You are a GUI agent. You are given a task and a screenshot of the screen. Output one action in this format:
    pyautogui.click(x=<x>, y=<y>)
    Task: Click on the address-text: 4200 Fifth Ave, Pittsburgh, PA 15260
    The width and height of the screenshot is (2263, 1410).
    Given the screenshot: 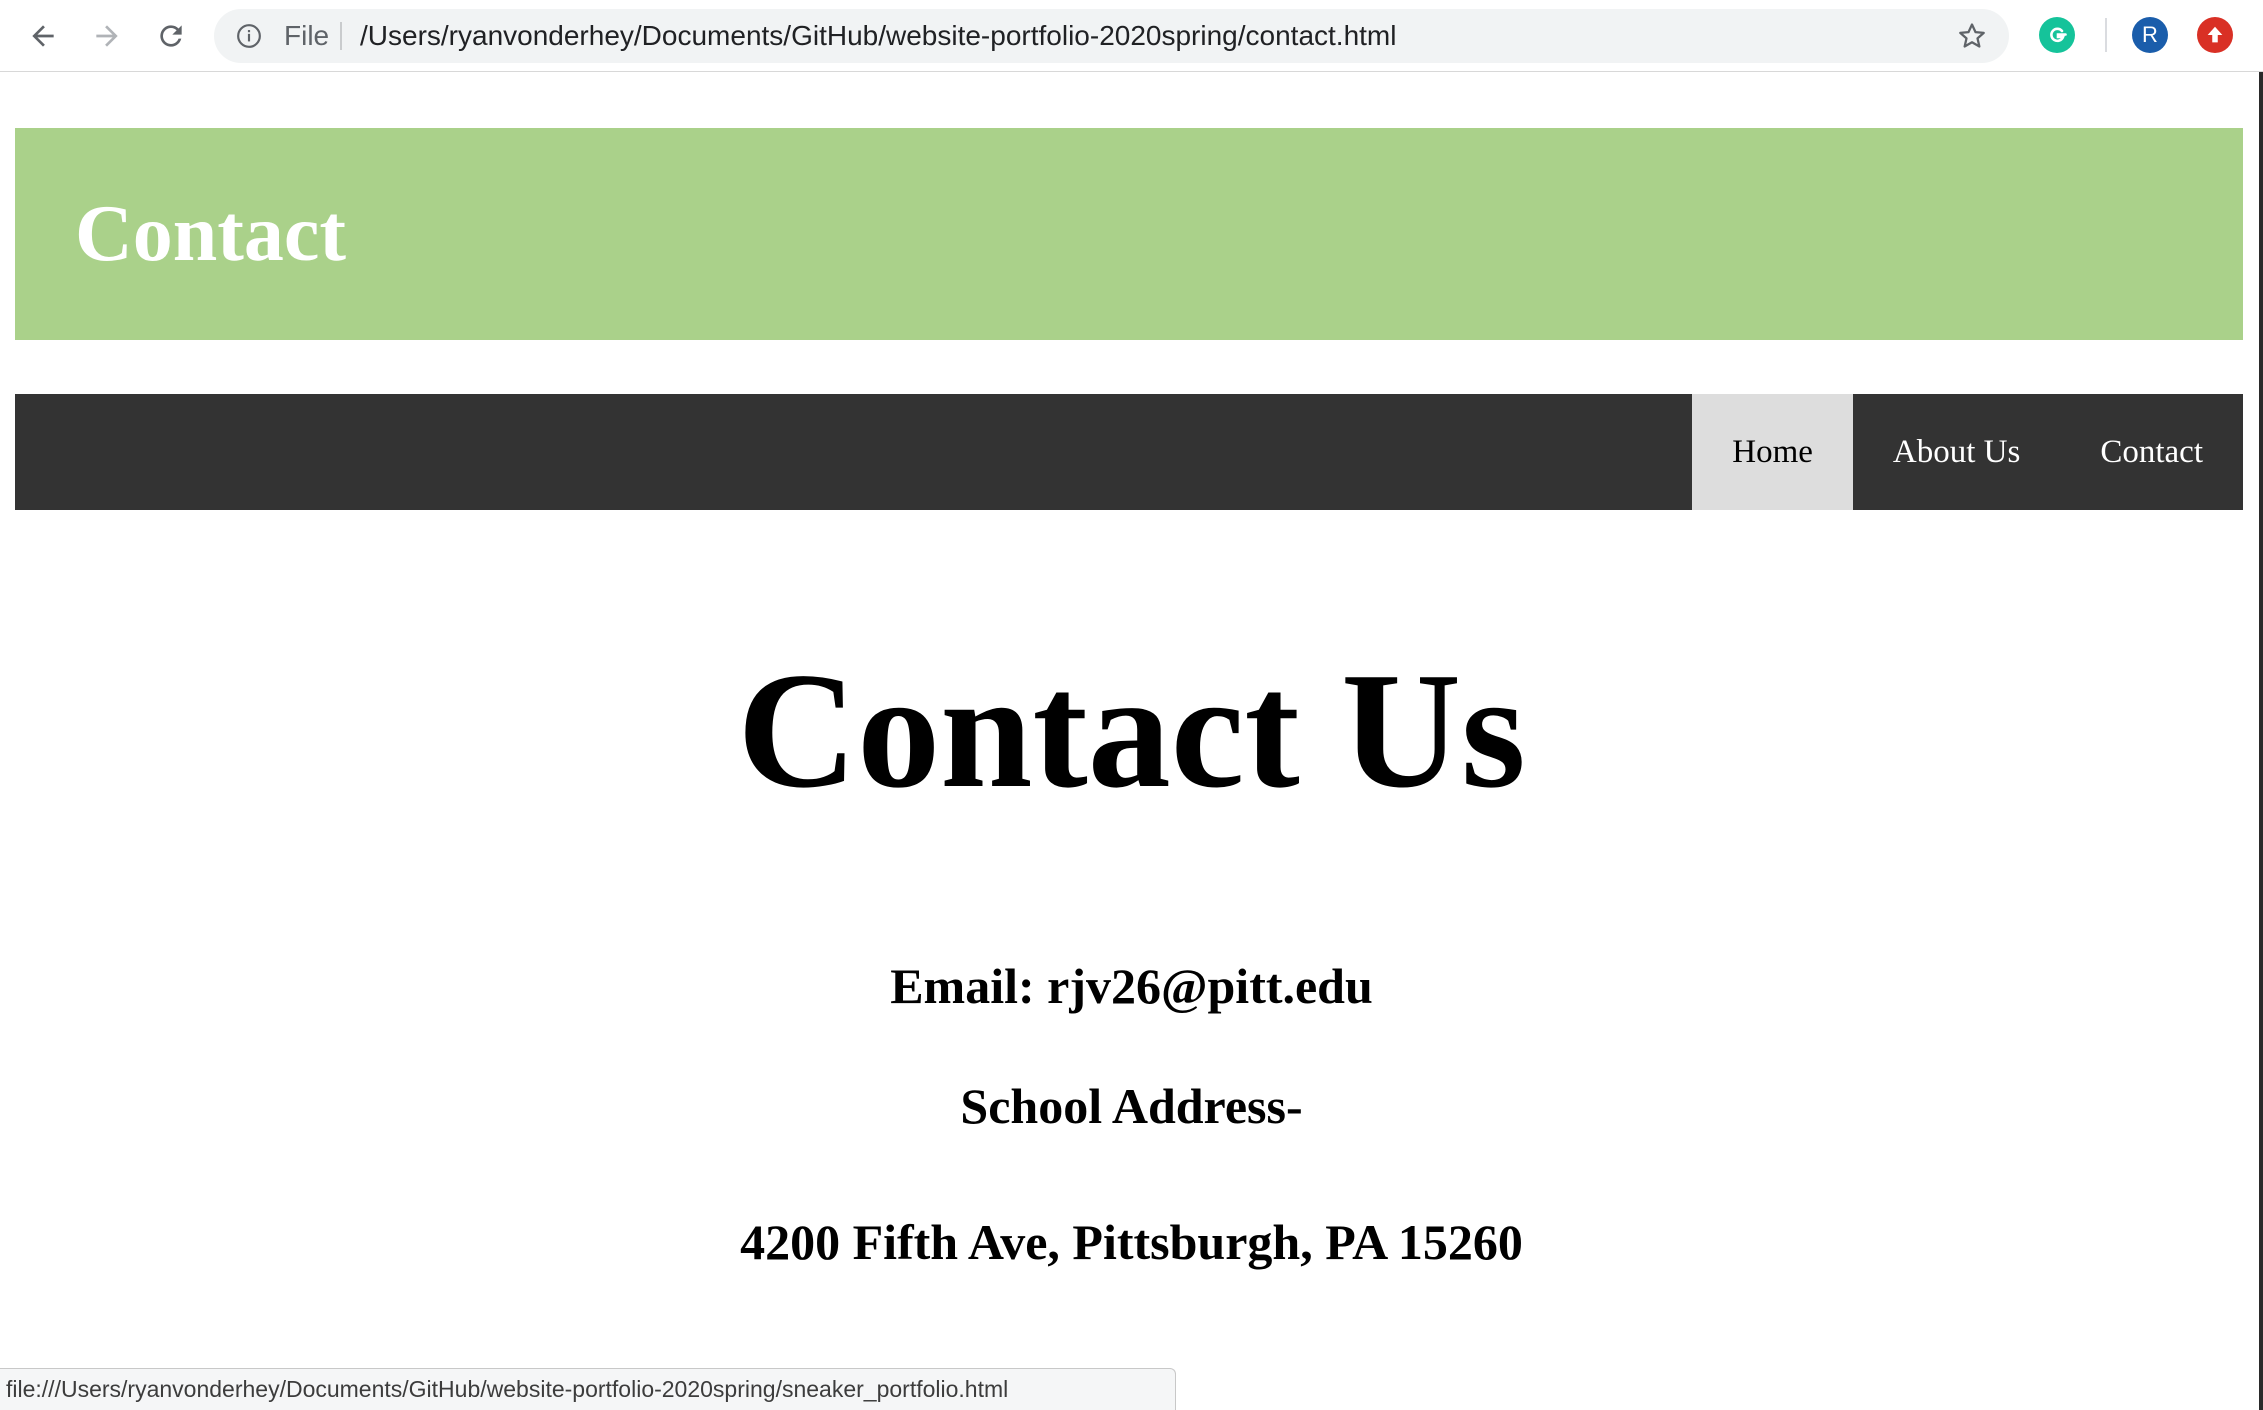 What is the action you would take?
    pyautogui.click(x=1131, y=1242)
    